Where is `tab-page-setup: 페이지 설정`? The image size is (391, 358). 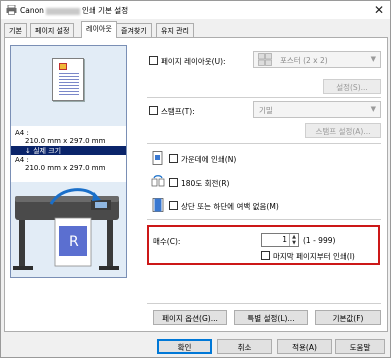
tab-page-setup: 페이지 설정 is located at coordinates (52, 30).